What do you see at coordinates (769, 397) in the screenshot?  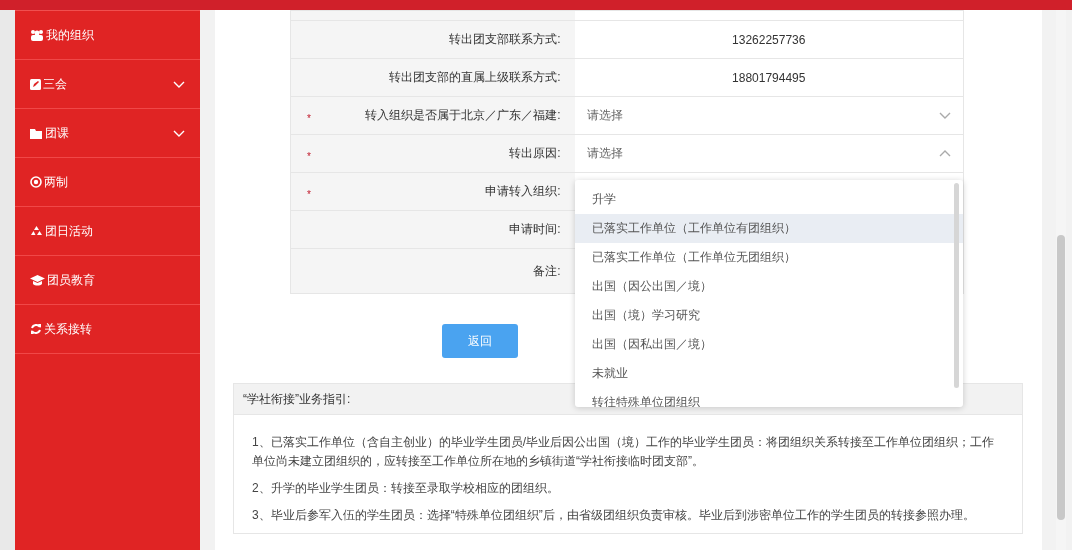 I see `dropdown-option: 转往特殊单位团组织` at bounding box center [769, 397].